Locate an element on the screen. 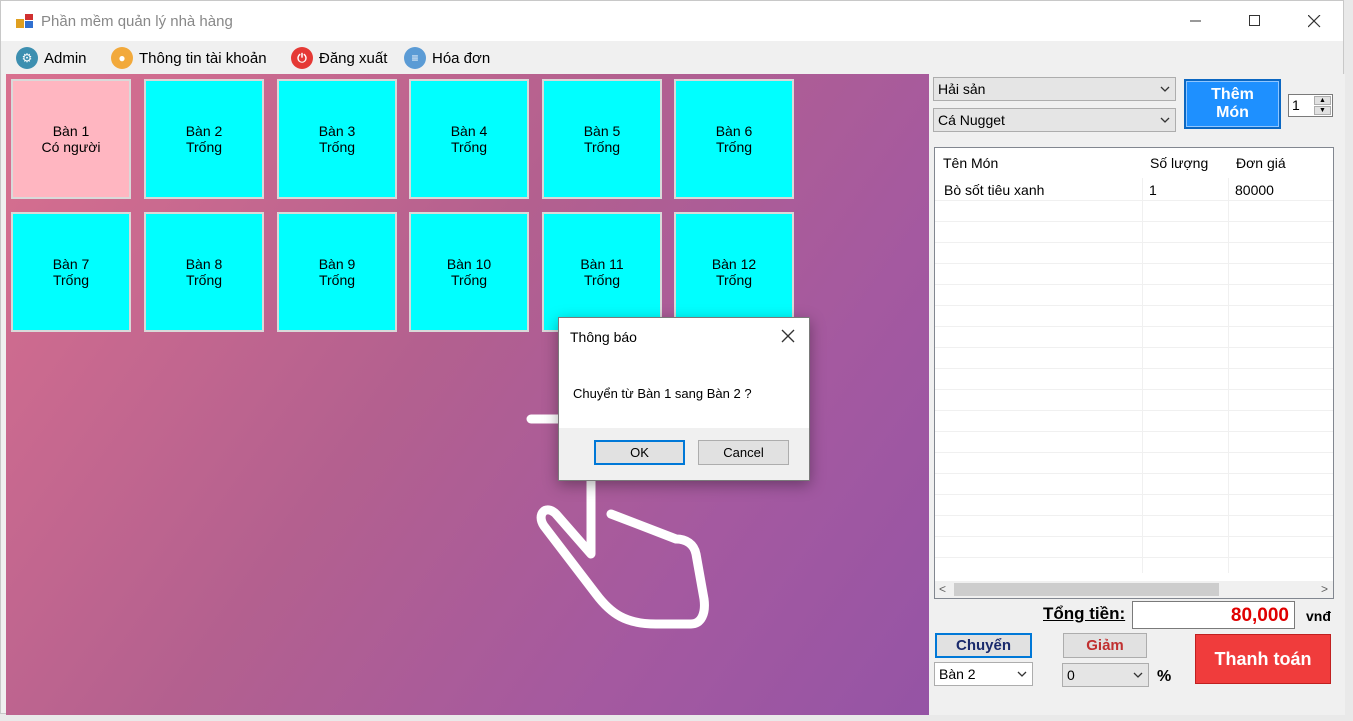 This screenshot has height=721, width=1353. add-food-label-line1: Thêm is located at coordinates (1232, 94).